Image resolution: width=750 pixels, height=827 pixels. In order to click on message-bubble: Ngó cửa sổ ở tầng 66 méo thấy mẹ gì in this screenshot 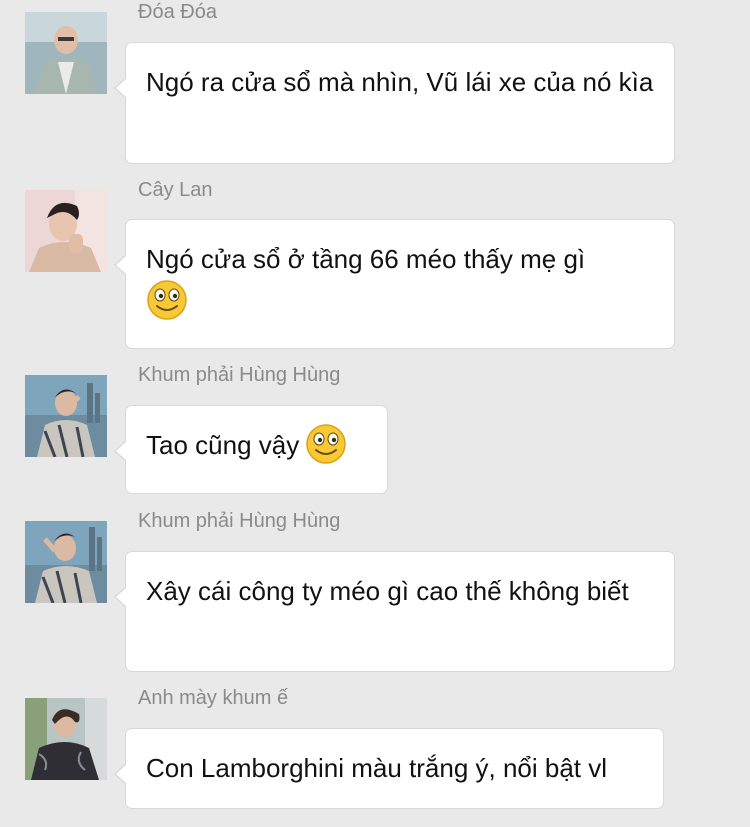, I will do `click(394, 284)`.